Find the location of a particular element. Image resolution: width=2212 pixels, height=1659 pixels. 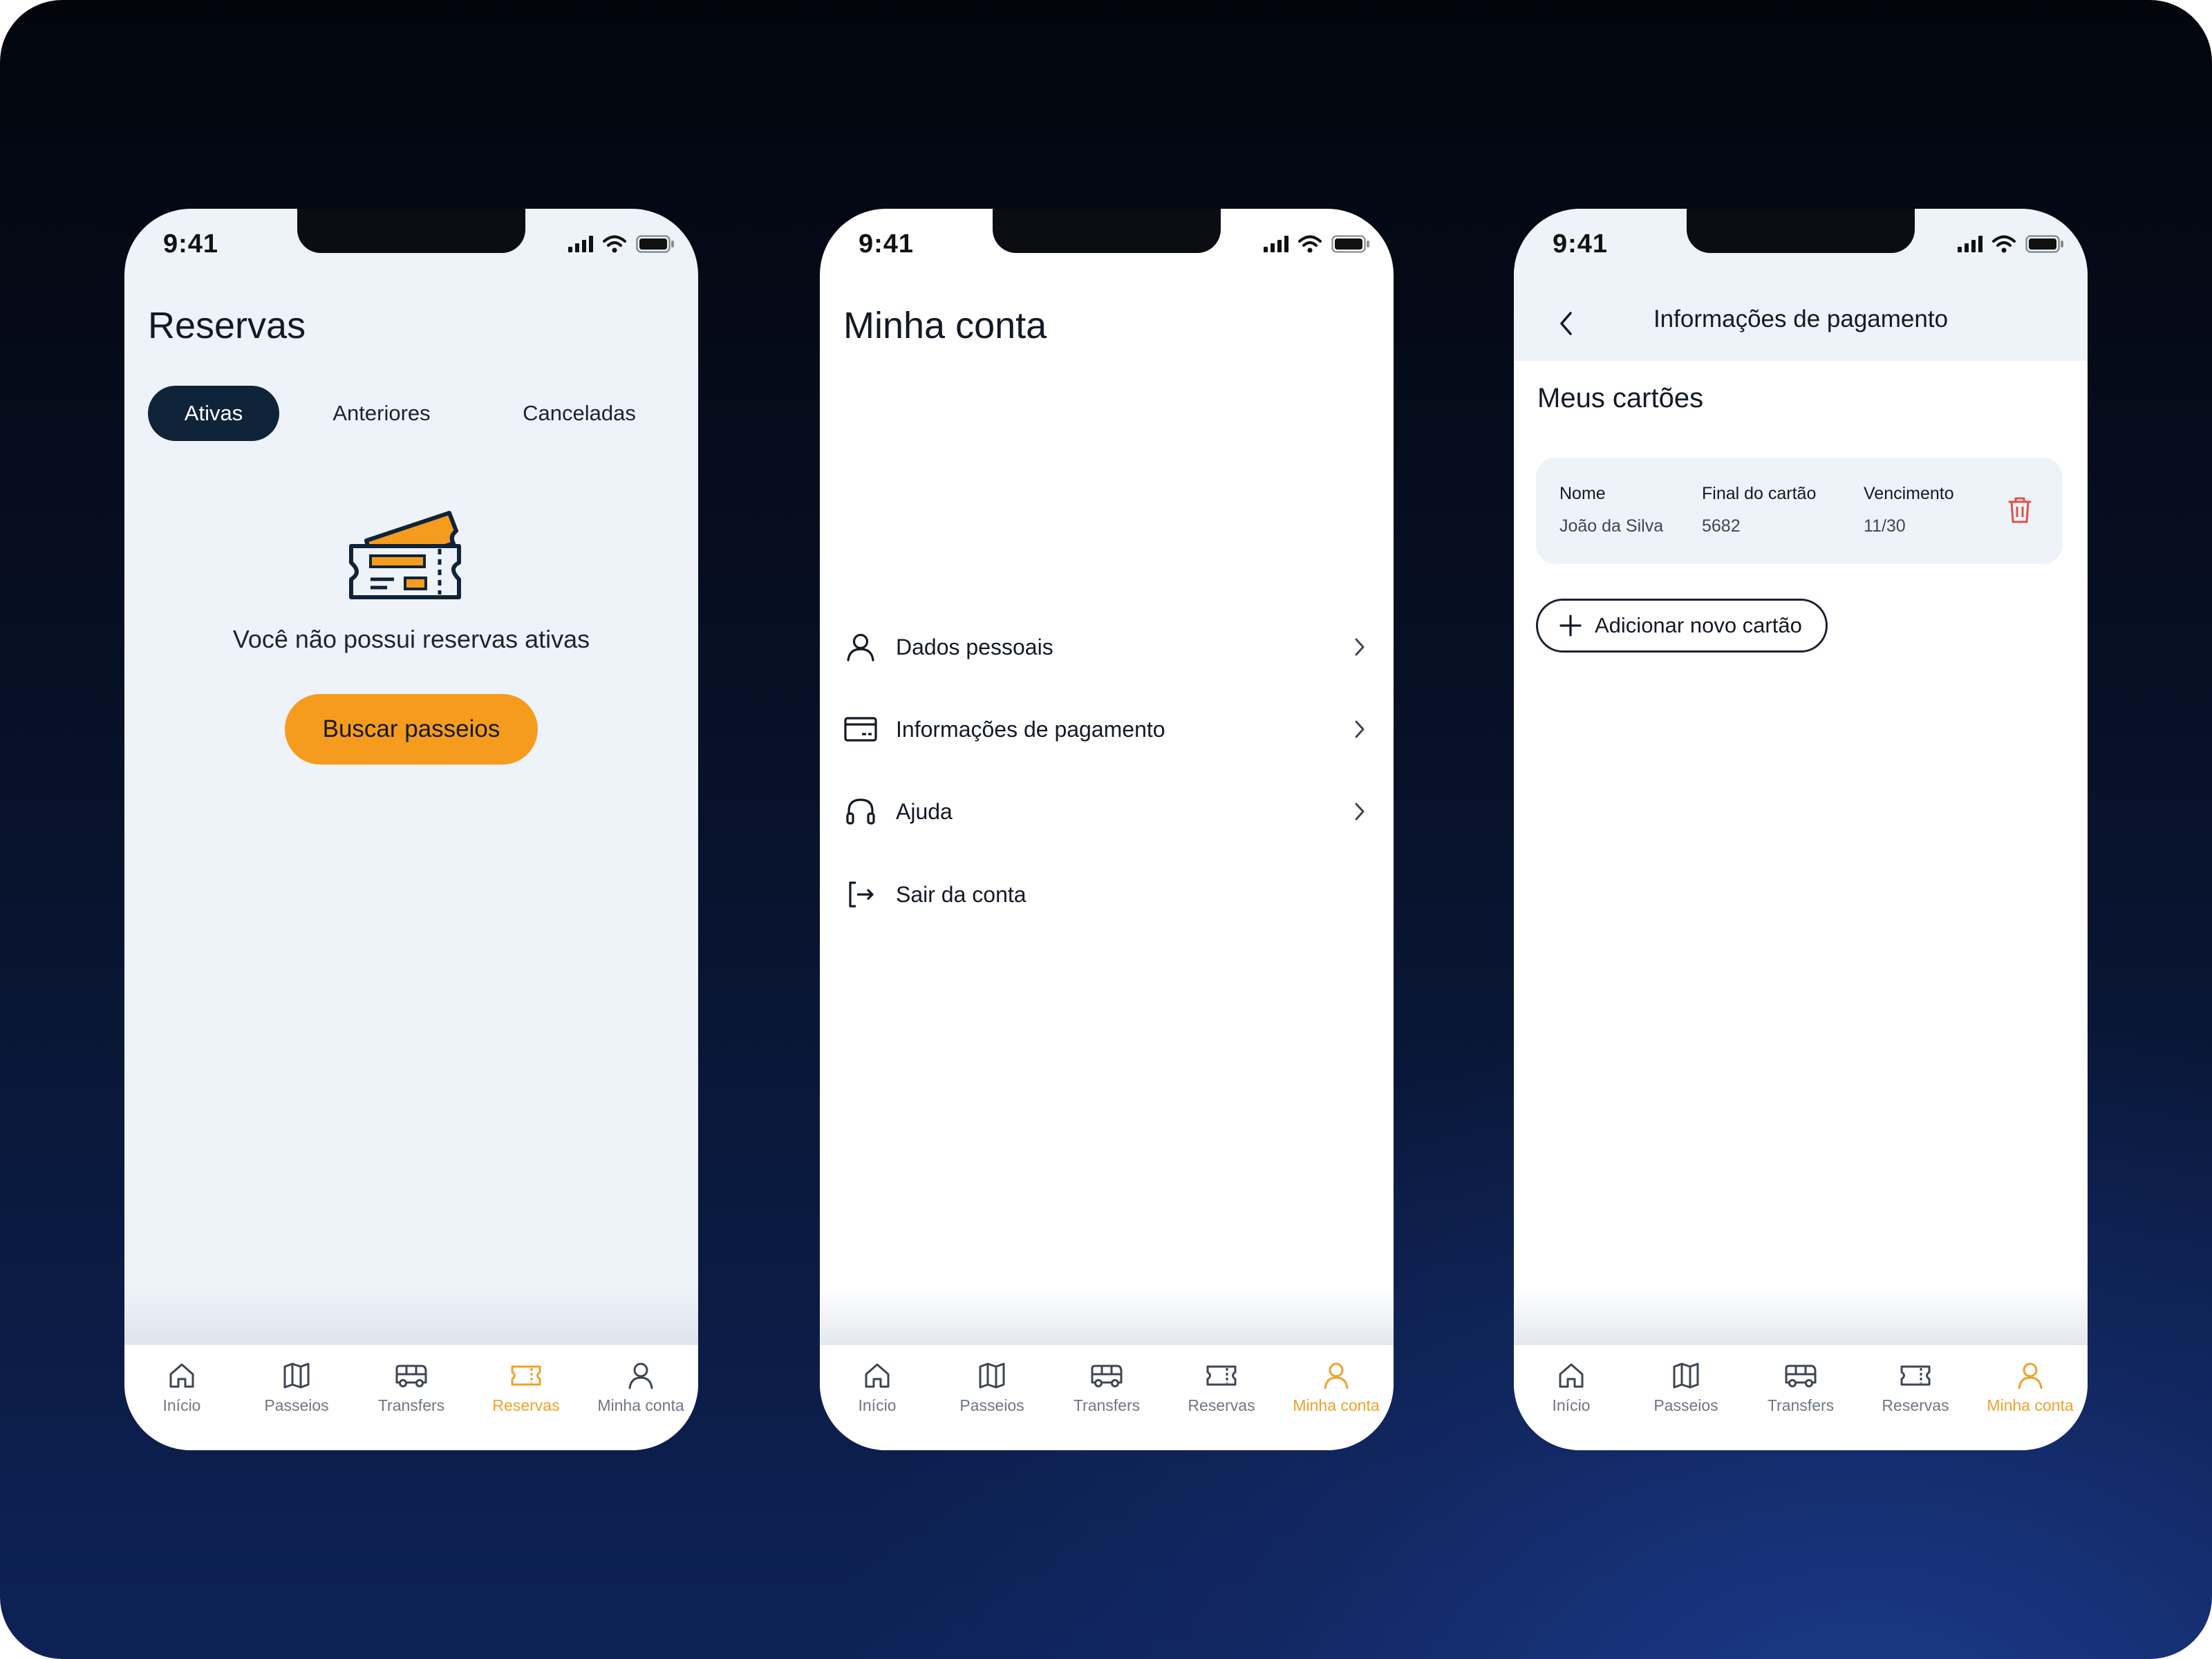

card-exp-column: Vencimento 11/30 is located at coordinates (1909, 510).